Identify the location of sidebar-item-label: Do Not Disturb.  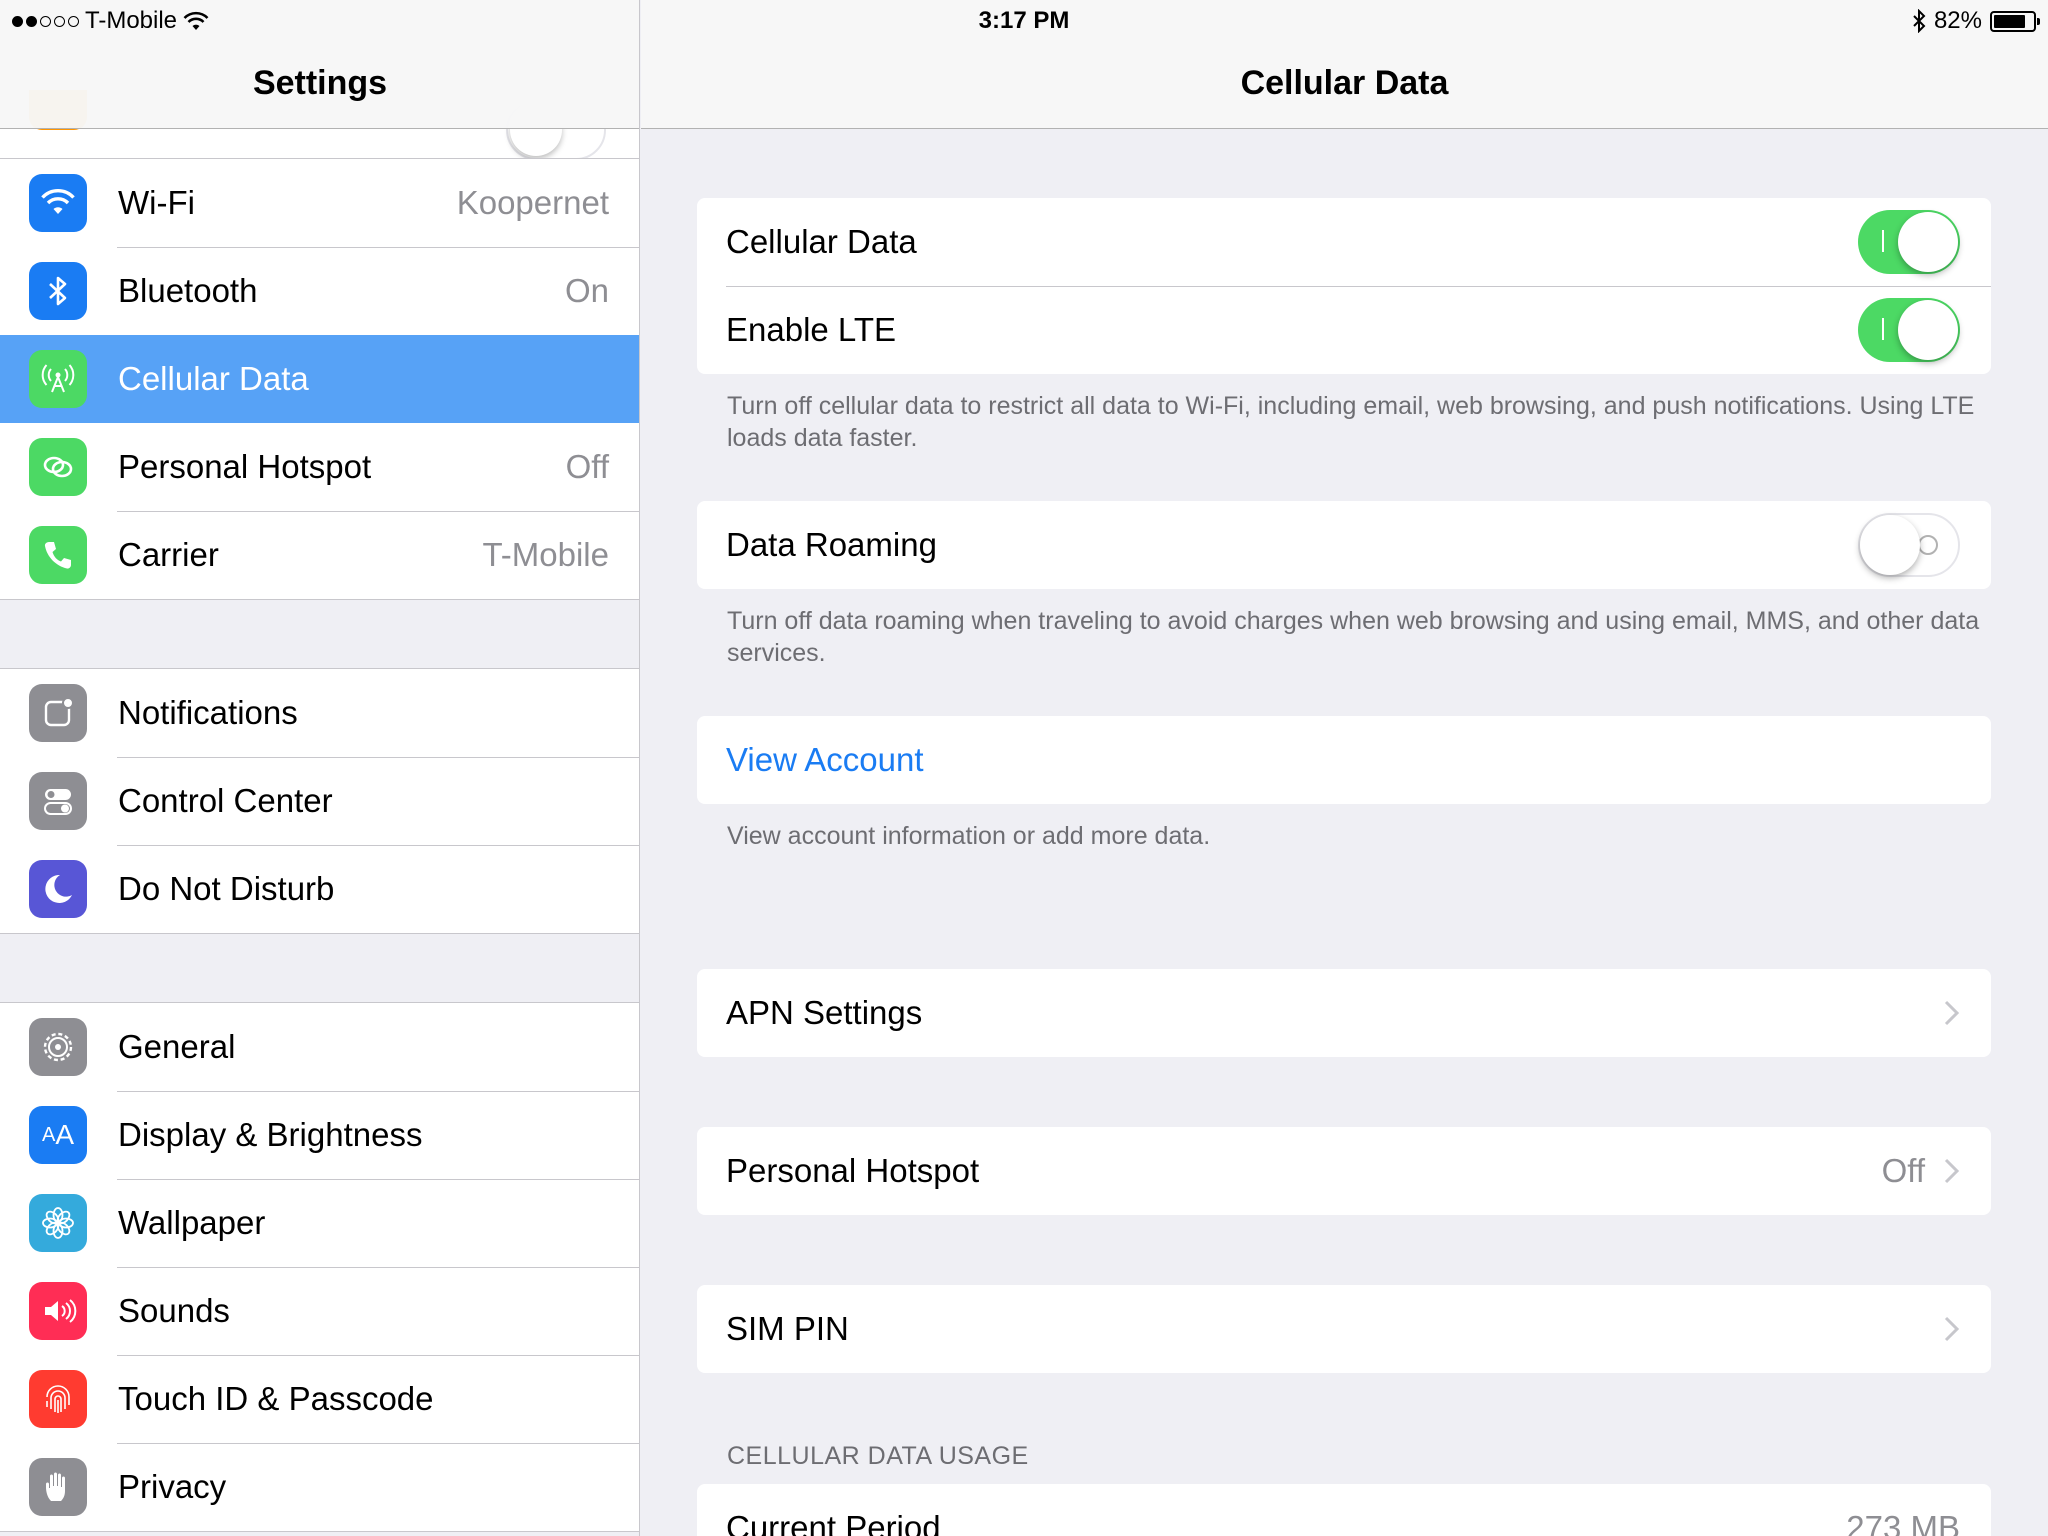
(226, 888).